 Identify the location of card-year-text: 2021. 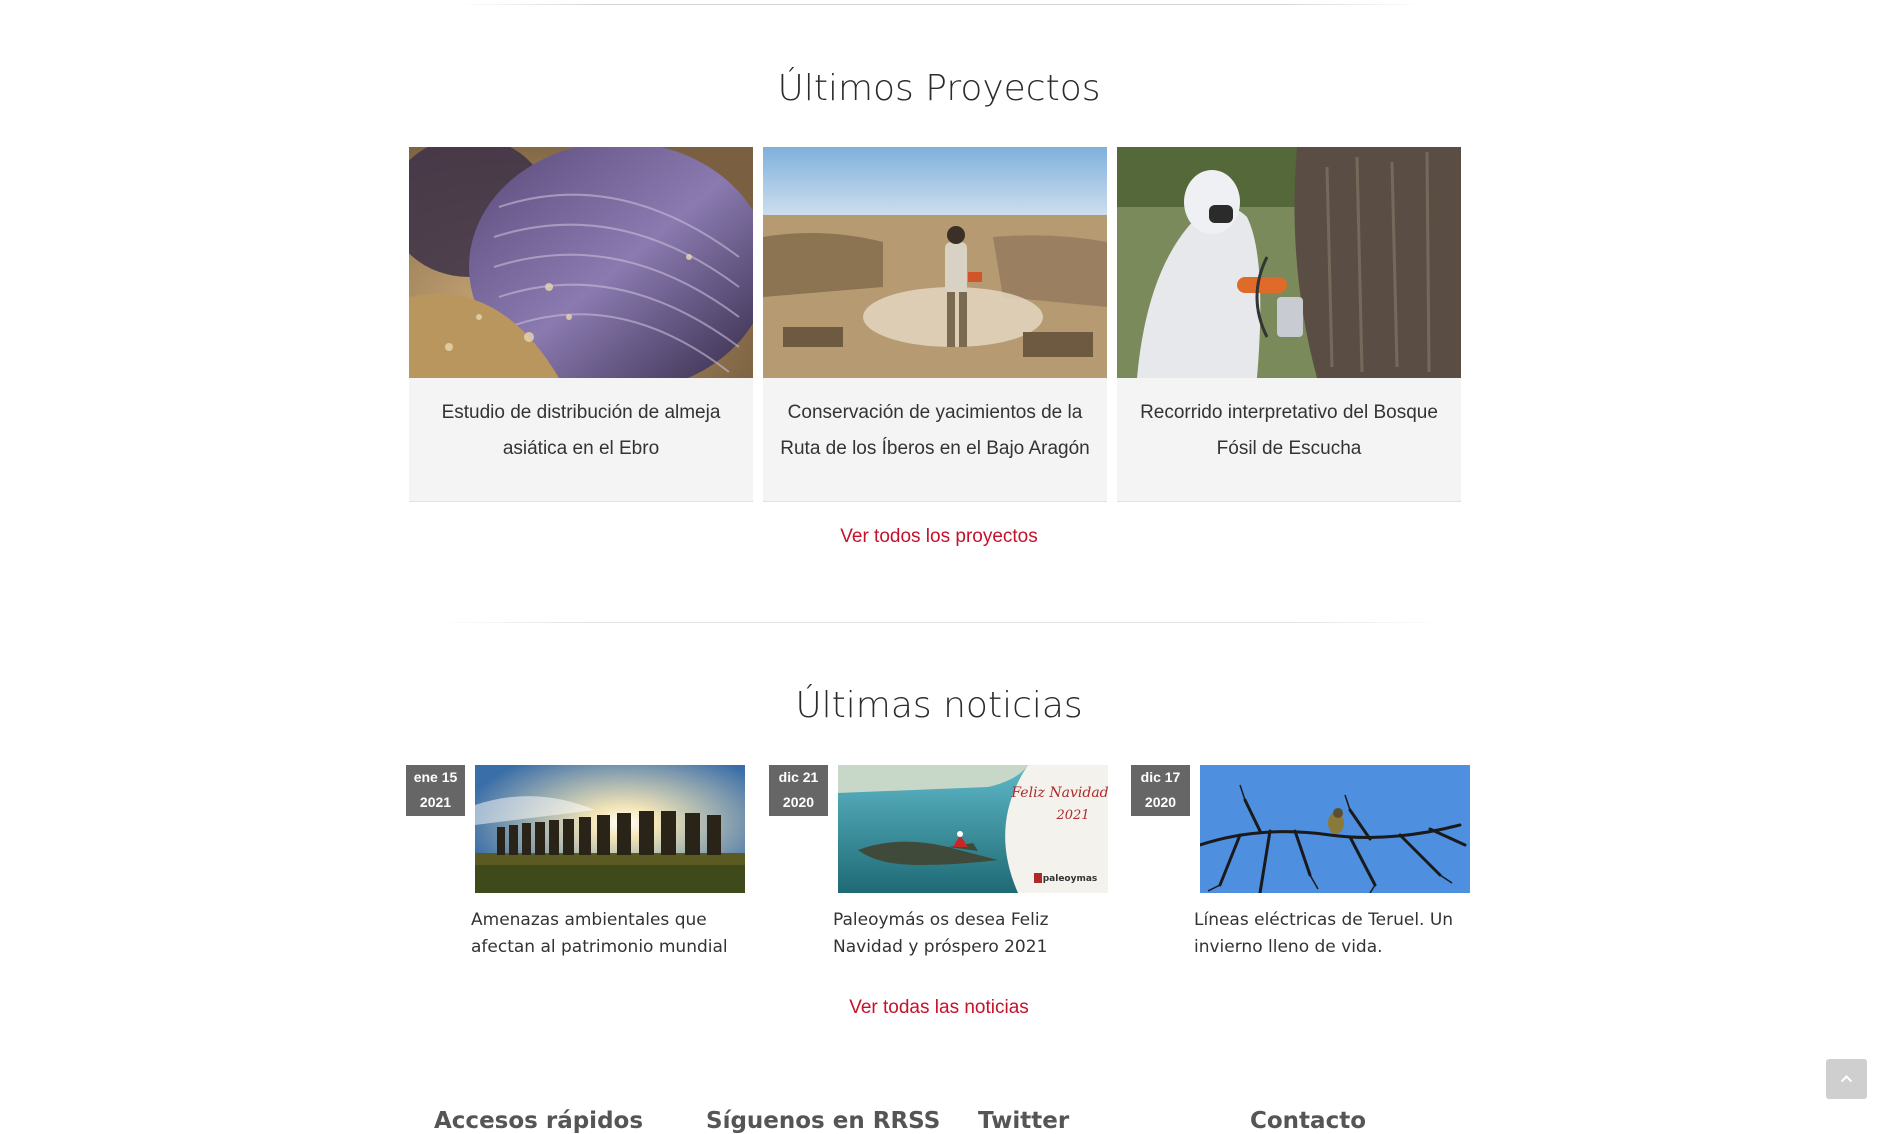
(1072, 815).